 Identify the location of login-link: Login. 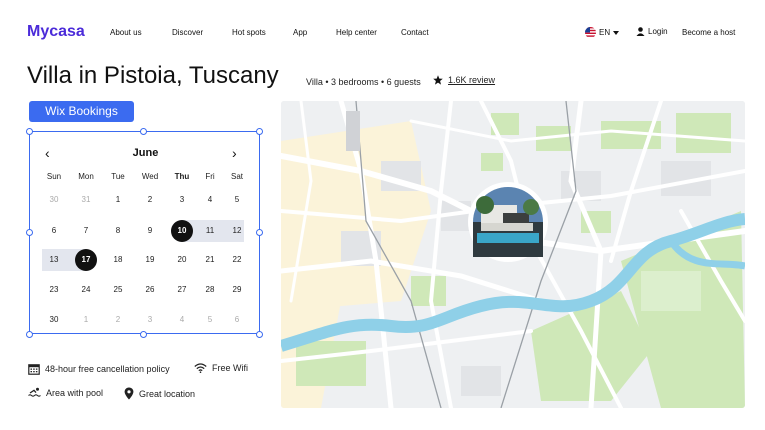
(652, 31).